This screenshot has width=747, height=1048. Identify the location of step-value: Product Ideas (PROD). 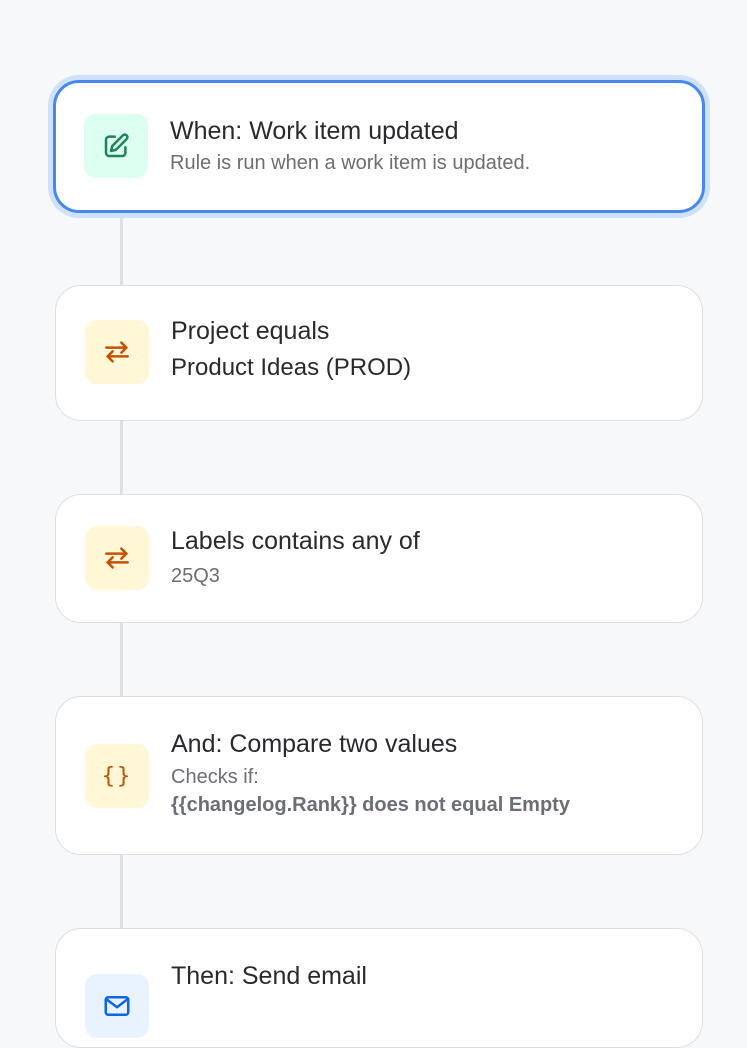
(291, 367).